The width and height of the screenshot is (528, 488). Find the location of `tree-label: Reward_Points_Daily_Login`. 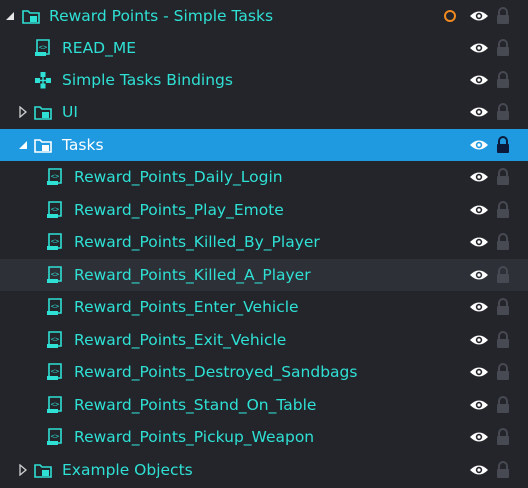

tree-label: Reward_Points_Daily_Login is located at coordinates (178, 177).